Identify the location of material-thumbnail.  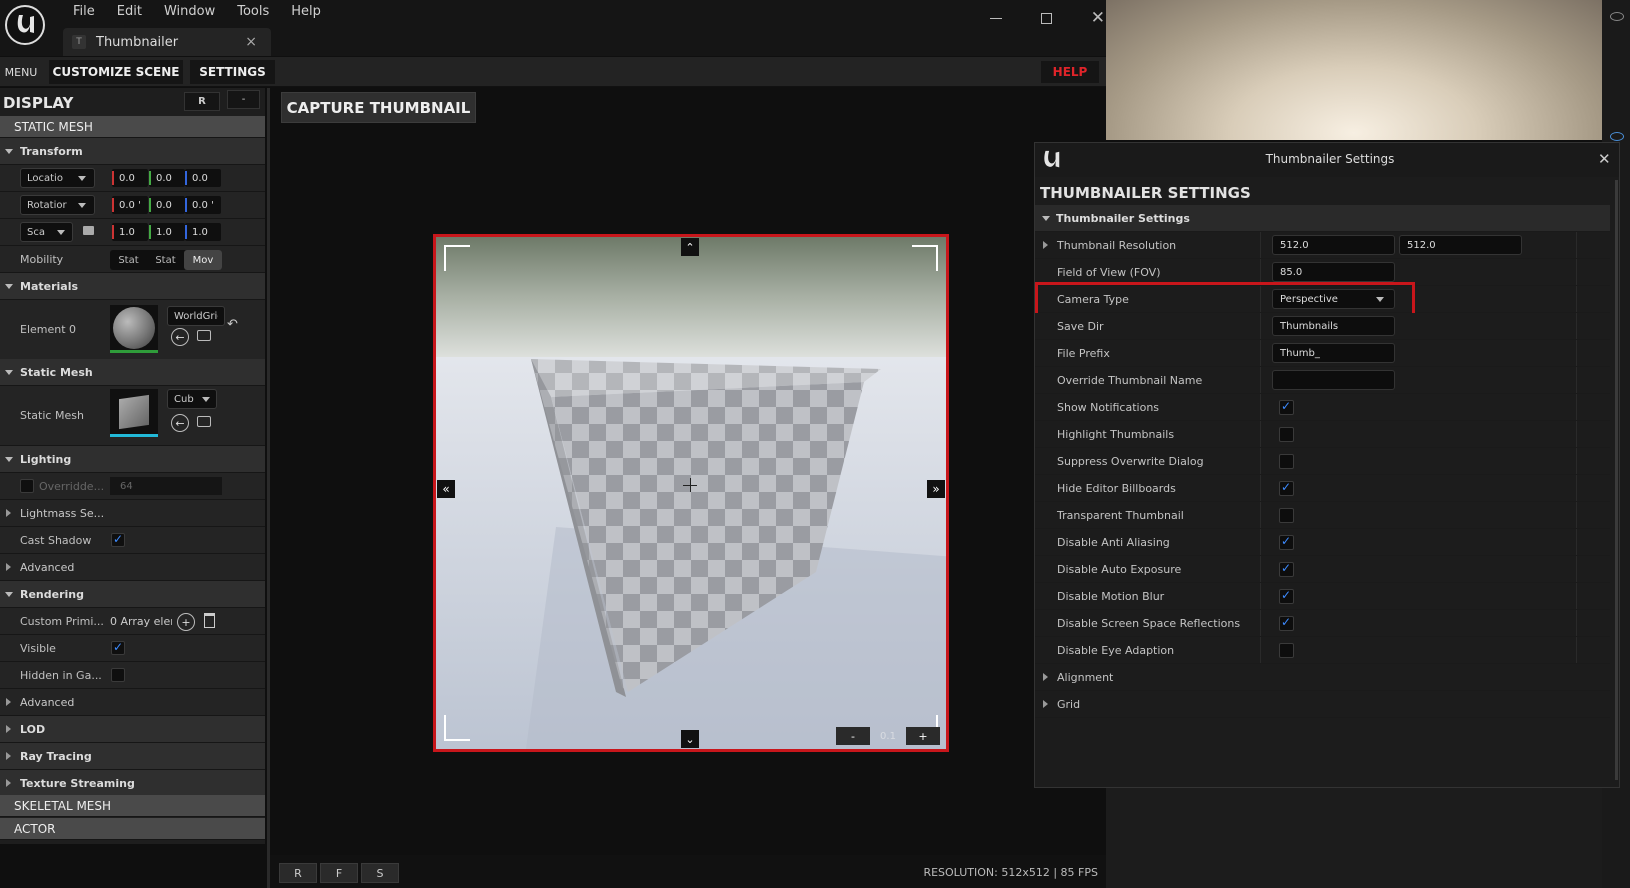
(134, 329).